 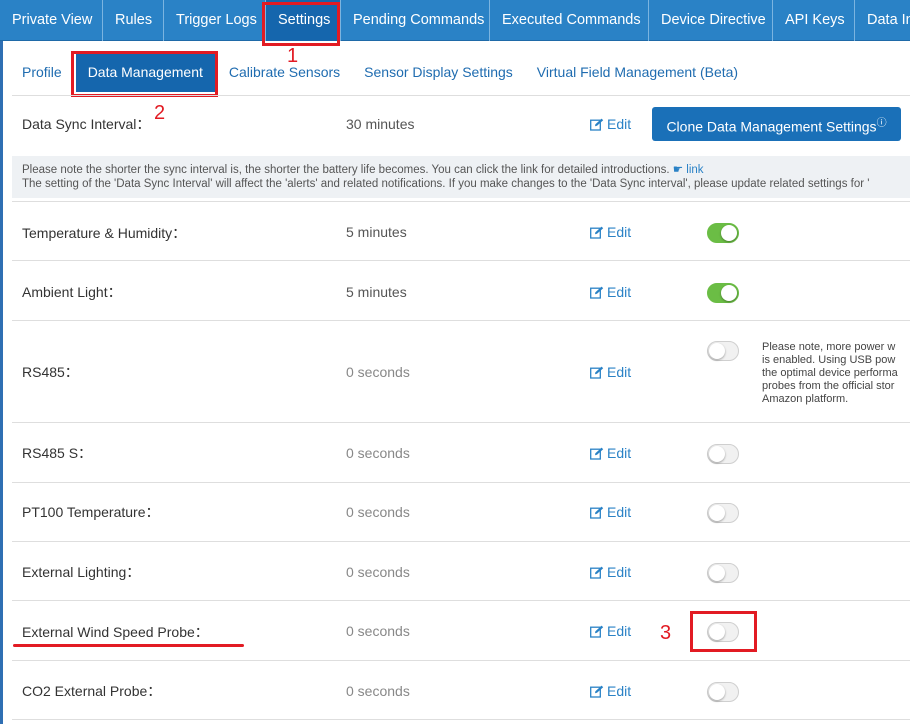 What do you see at coordinates (678, 170) in the screenshot?
I see `hand-pointer-icon: ☛` at bounding box center [678, 170].